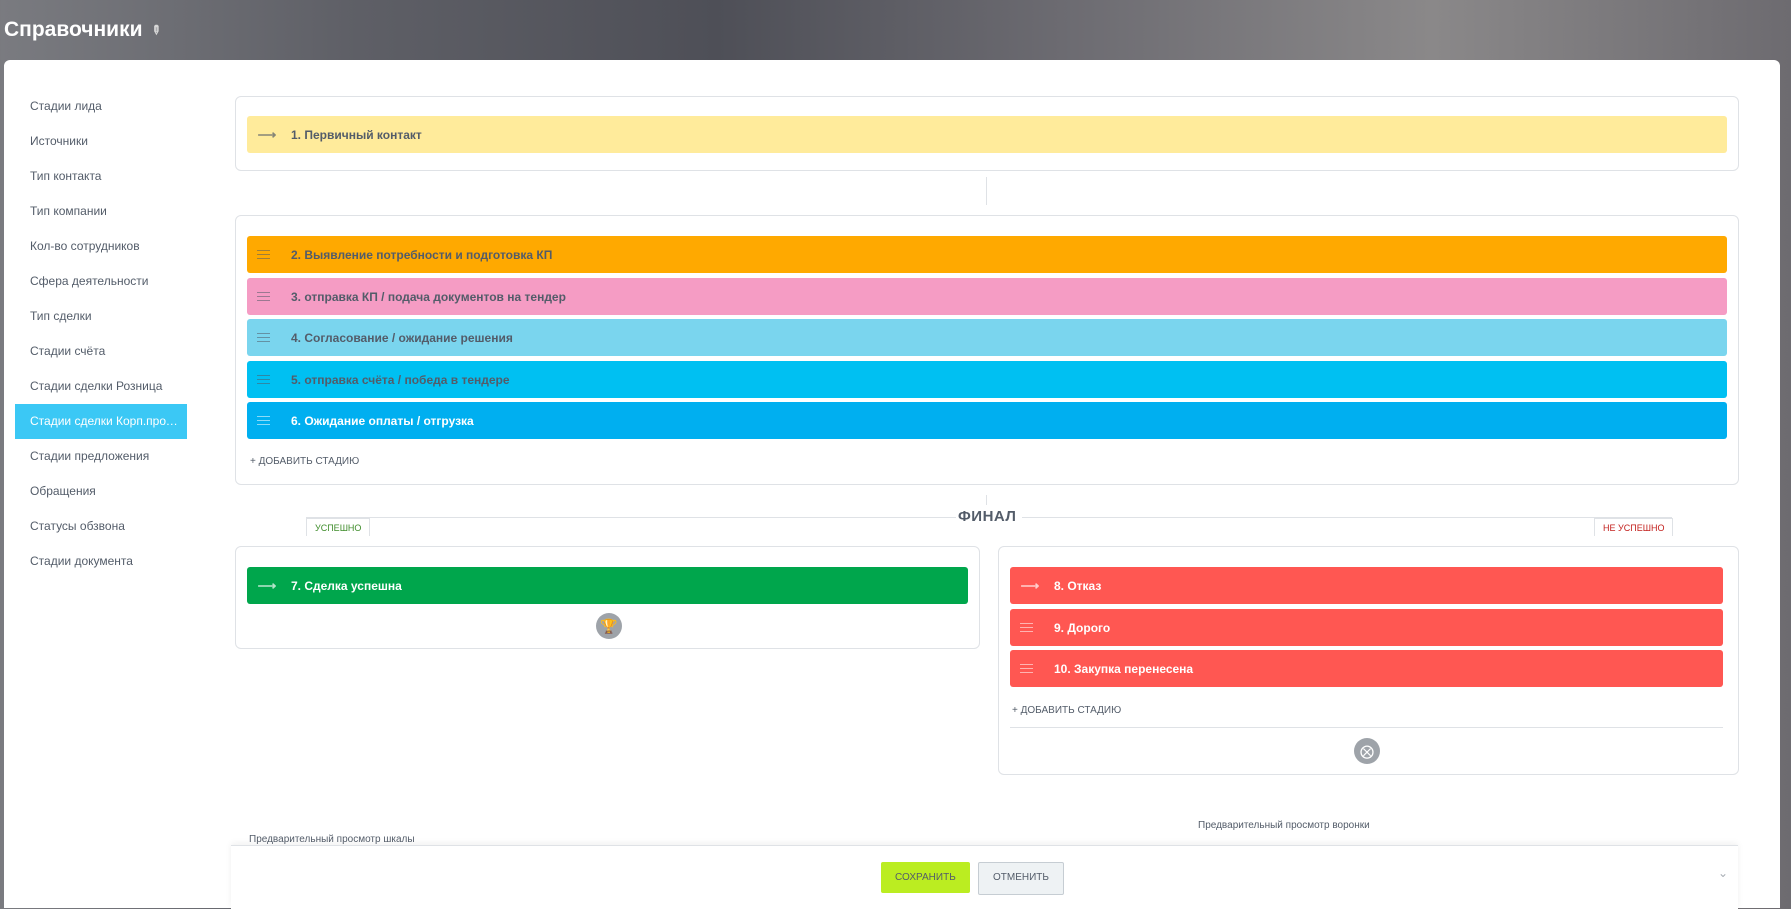 This screenshot has width=1791, height=909. Describe the element at coordinates (400, 379) in the screenshot. I see `stage-label: 5. отправка счёта / победа в тендере` at that location.